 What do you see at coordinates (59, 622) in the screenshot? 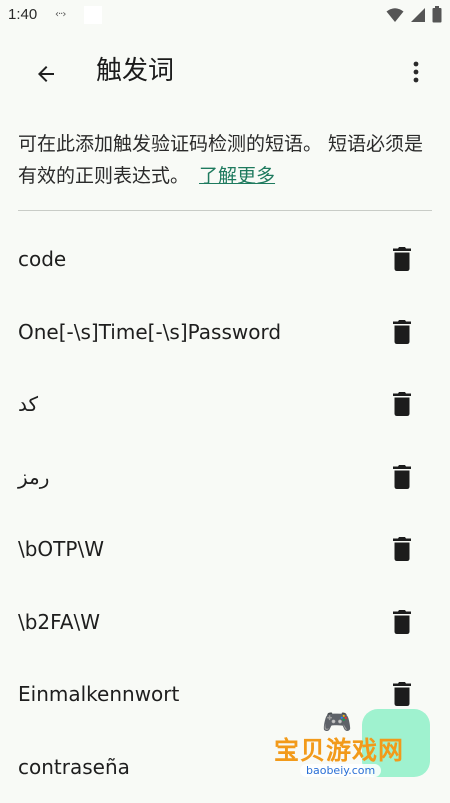
I see `phrase-text: \b2FA\W` at bounding box center [59, 622].